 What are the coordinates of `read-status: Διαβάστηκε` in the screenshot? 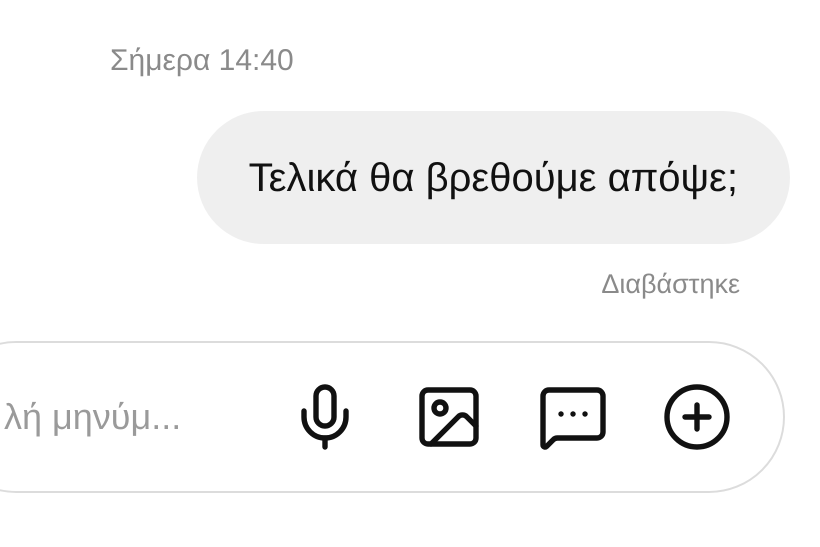 It's located at (670, 284).